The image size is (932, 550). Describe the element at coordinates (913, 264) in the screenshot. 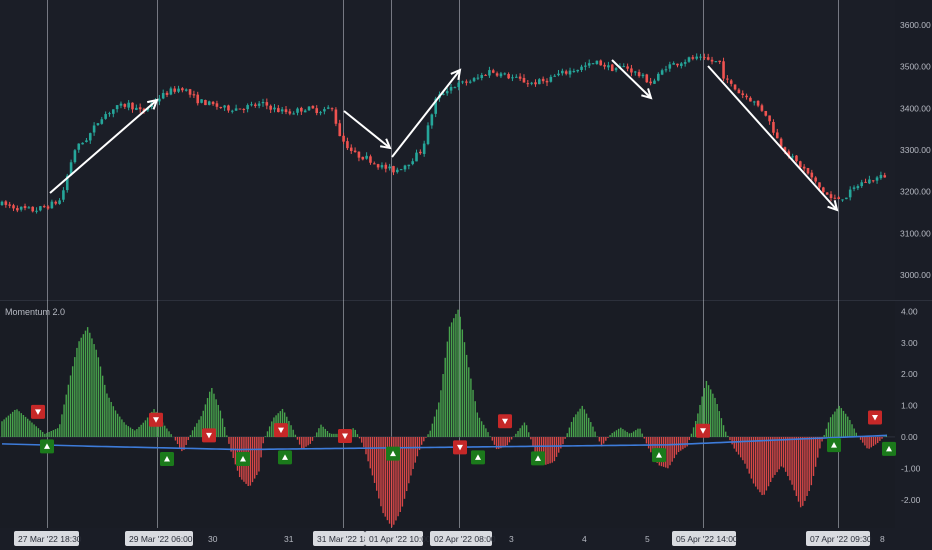

I see `price-axis-panel` at that location.